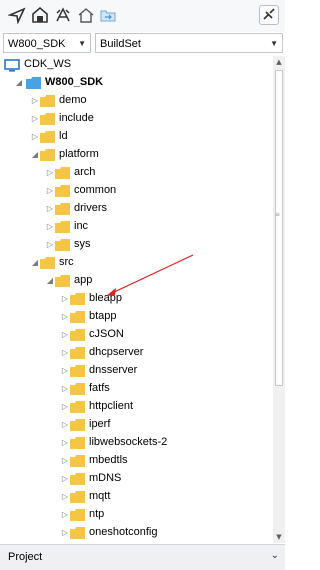 This screenshot has height=570, width=320. Describe the element at coordinates (17, 15) in the screenshot. I see `navigate-arrow-icon` at that location.